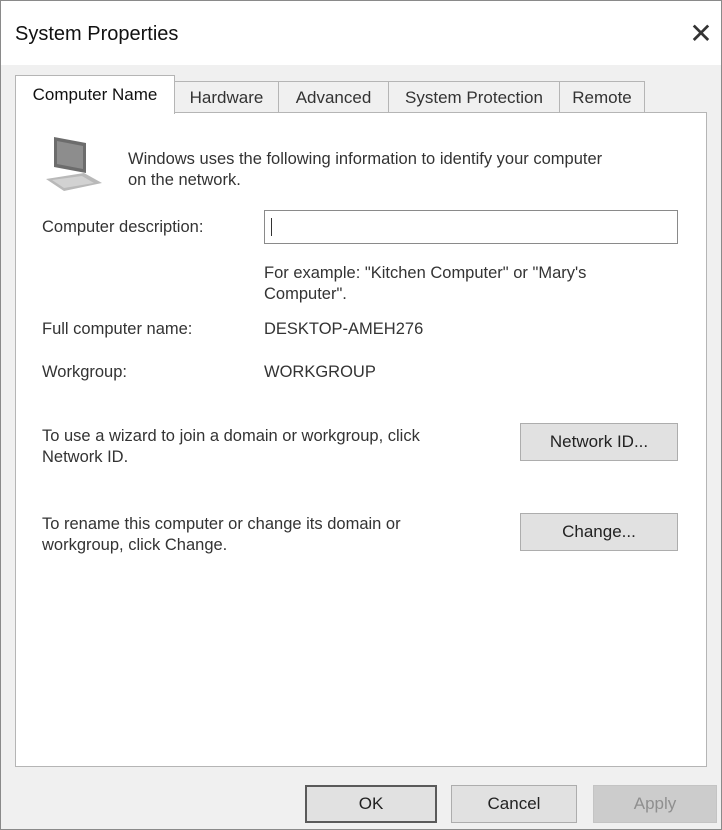  What do you see at coordinates (74, 164) in the screenshot?
I see `computer-icon` at bounding box center [74, 164].